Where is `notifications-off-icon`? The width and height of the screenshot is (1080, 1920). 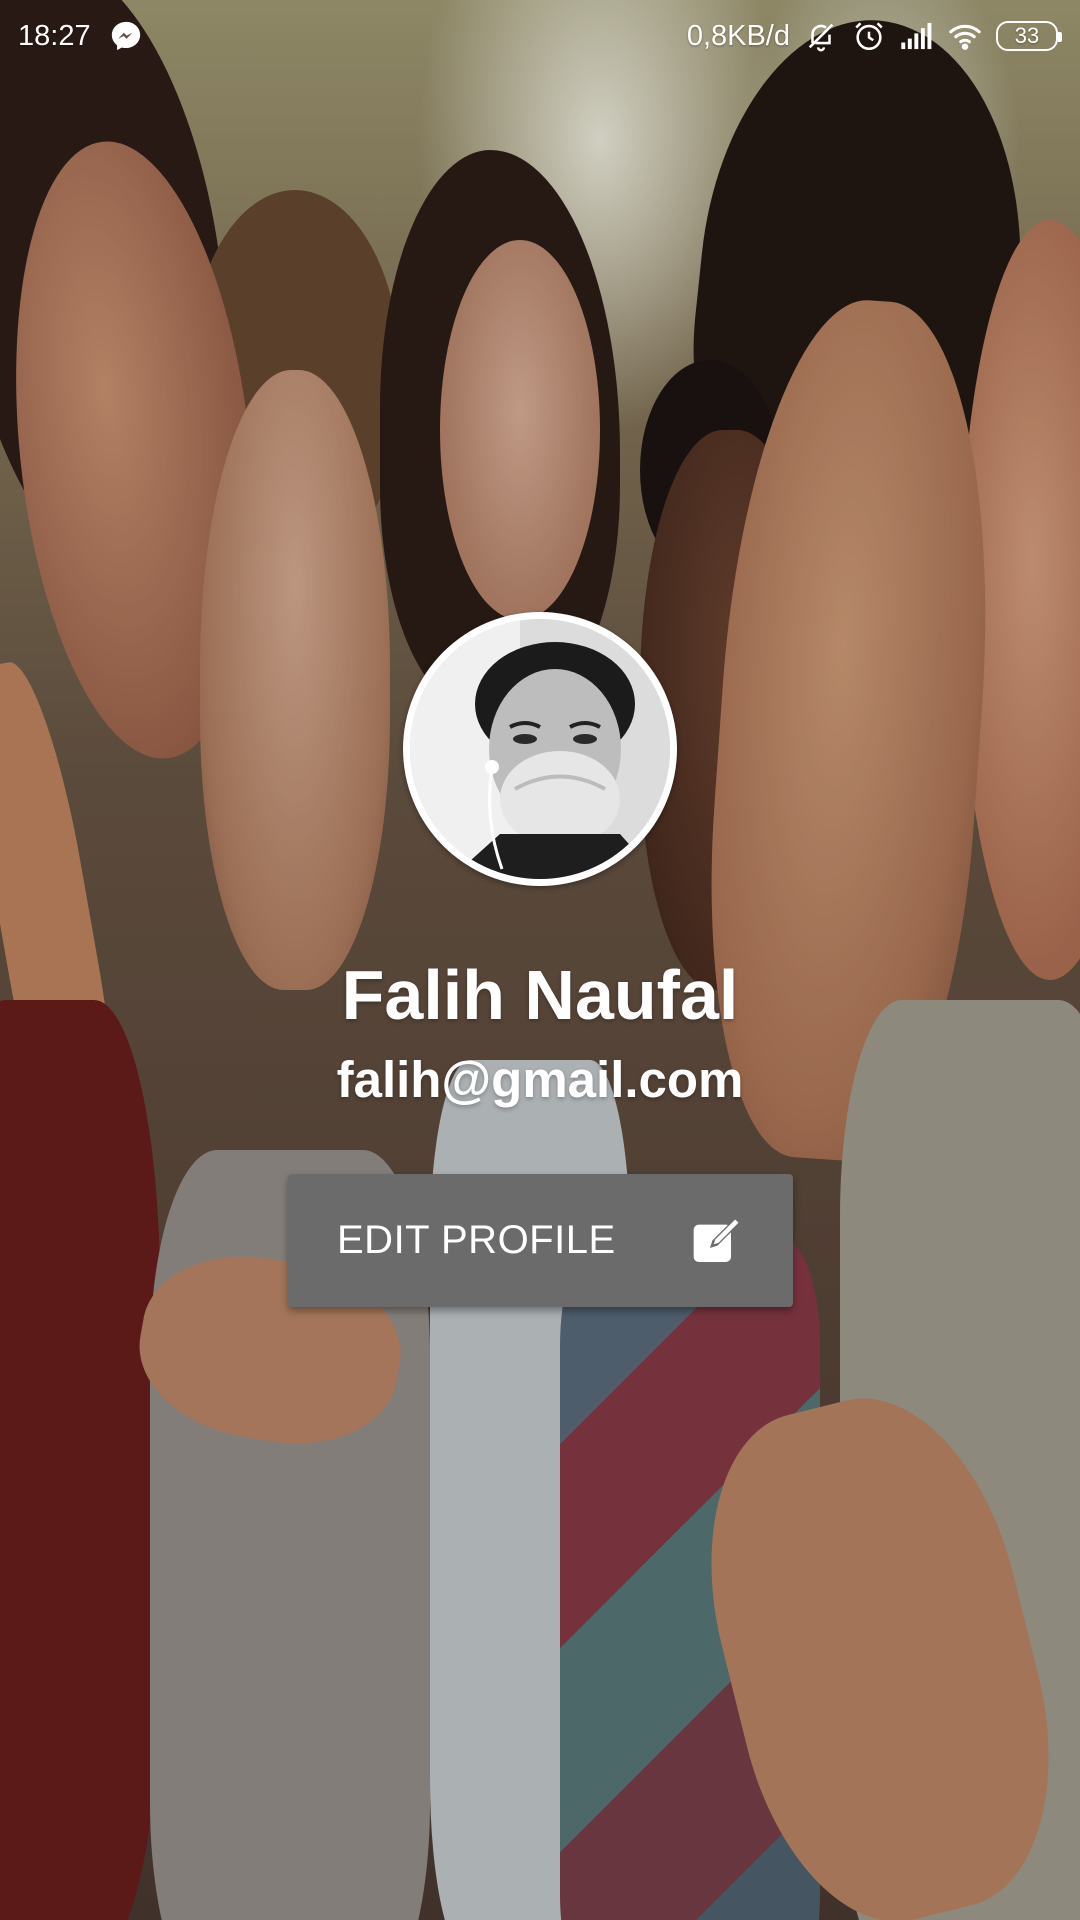 notifications-off-icon is located at coordinates (821, 36).